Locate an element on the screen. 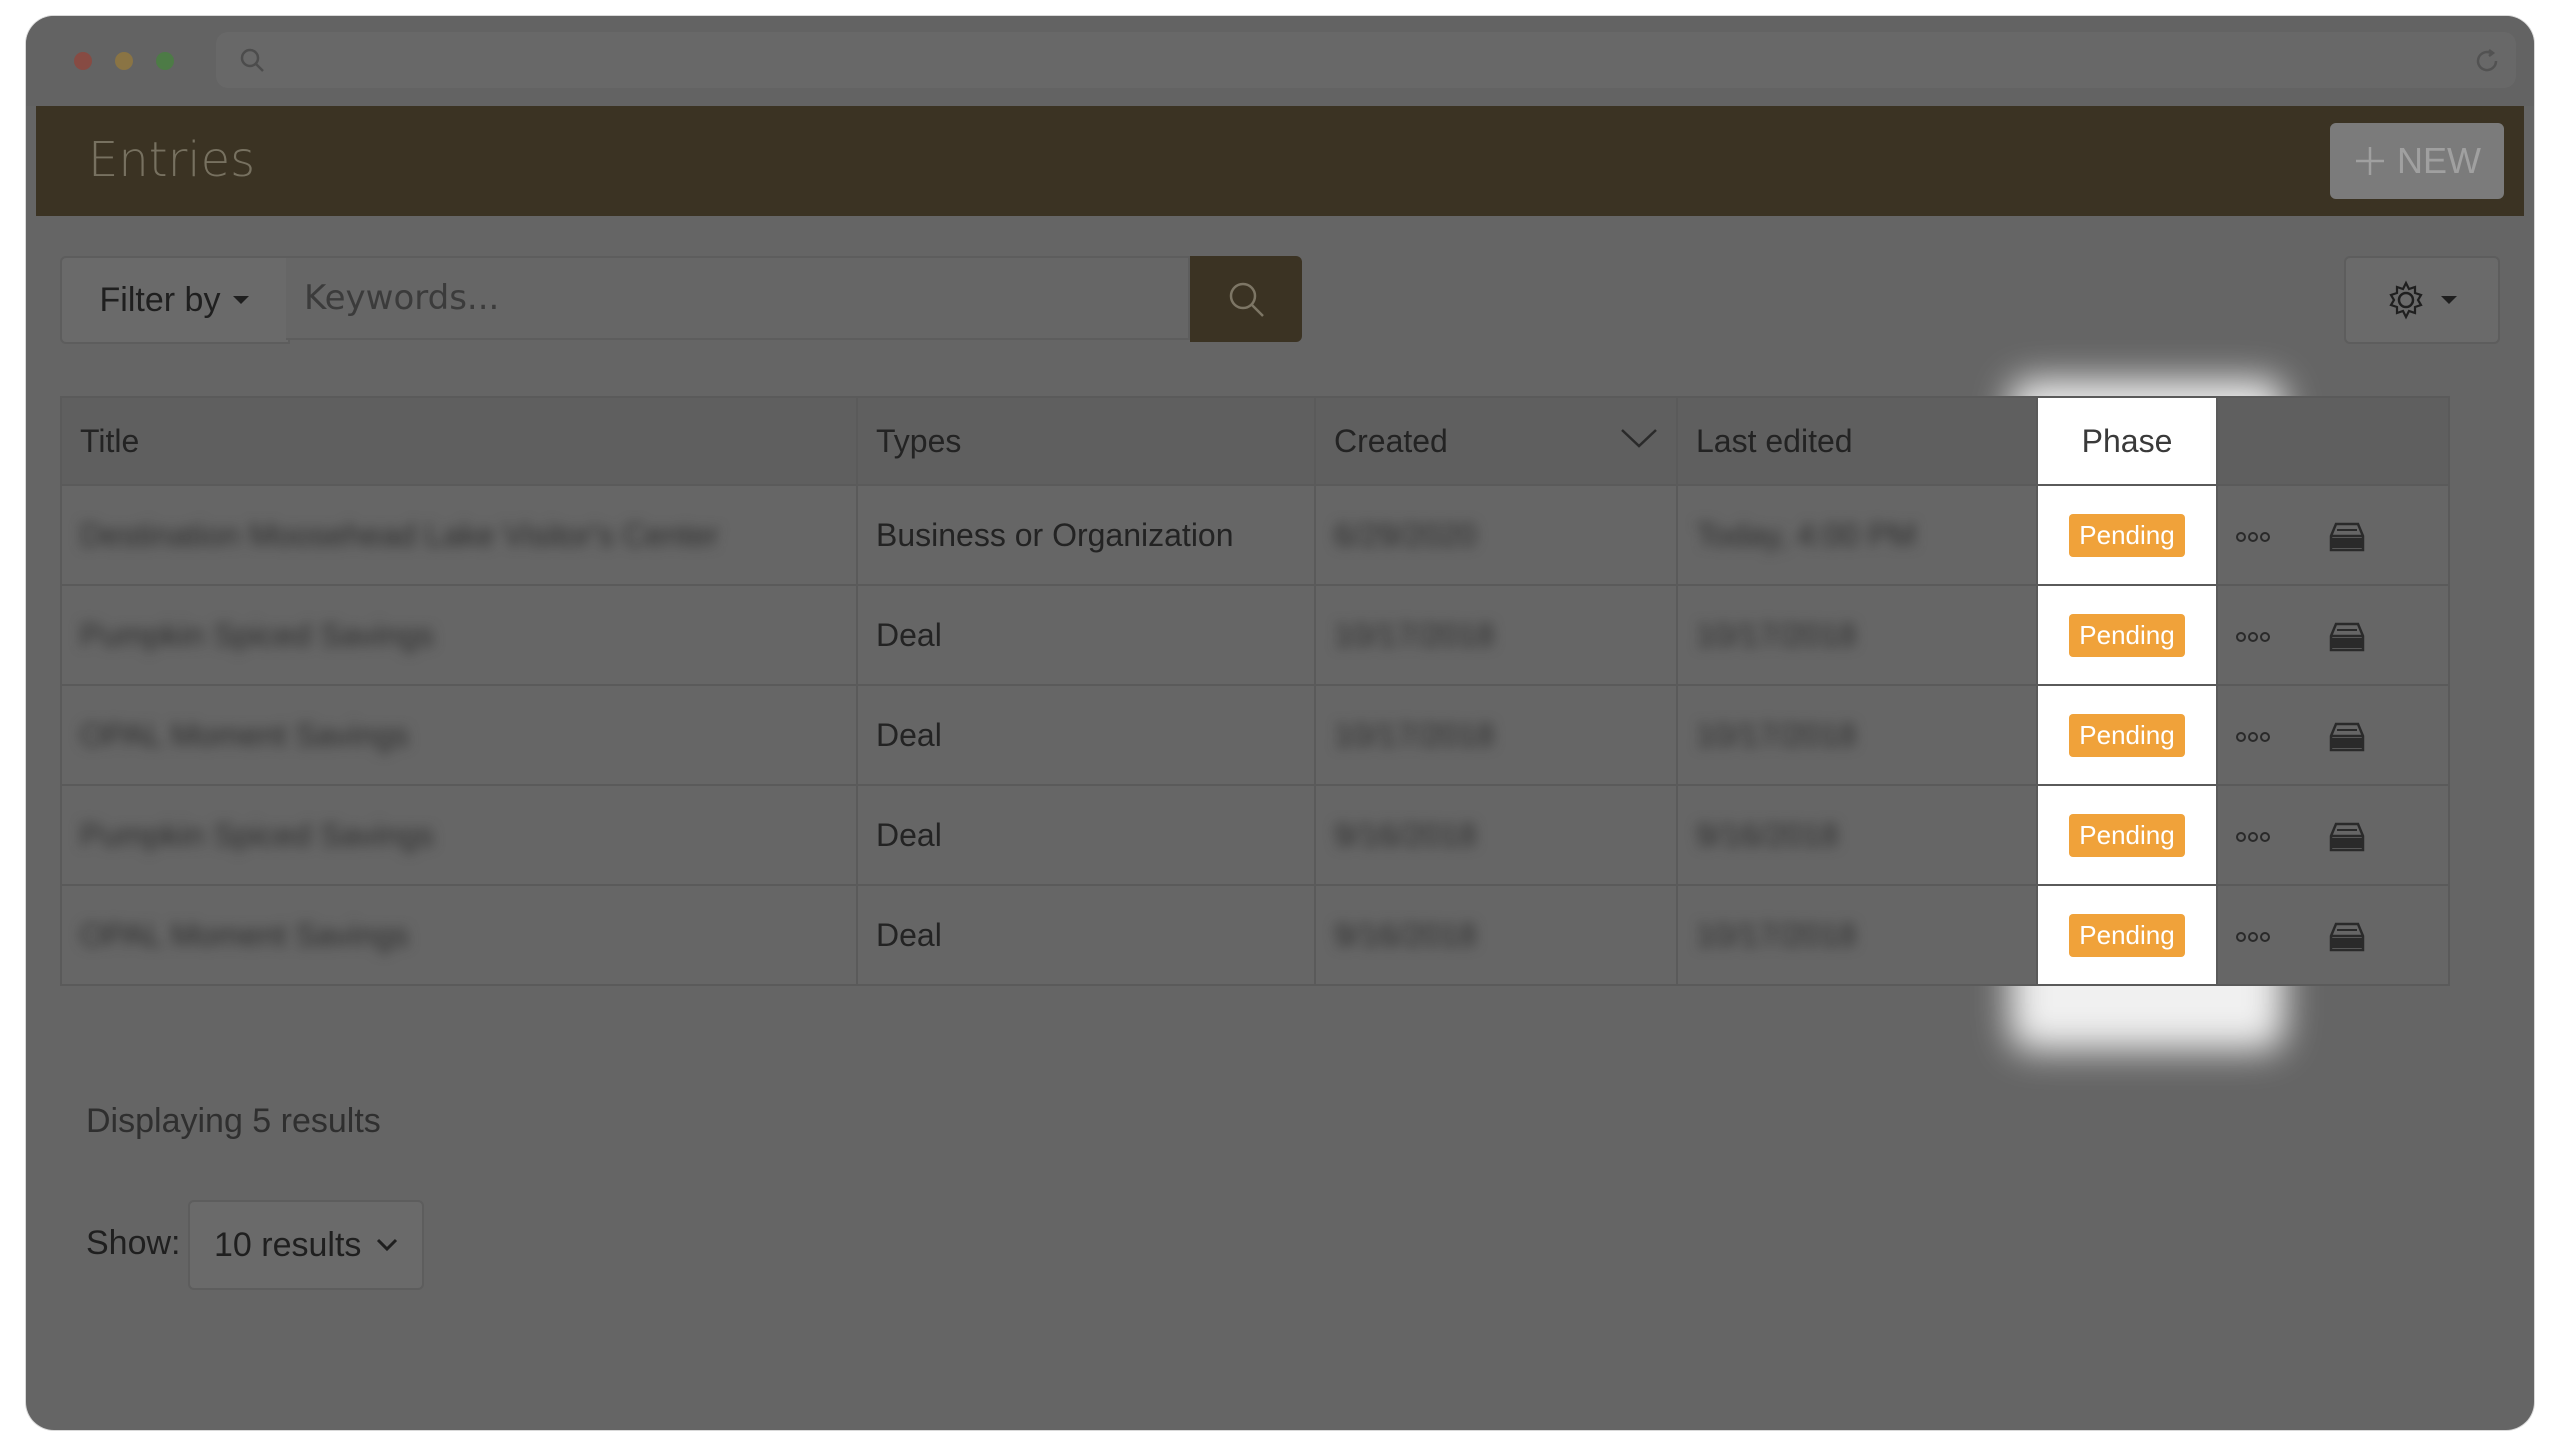  row-edited-text: Today, 4:00 PM is located at coordinates (1806, 534).